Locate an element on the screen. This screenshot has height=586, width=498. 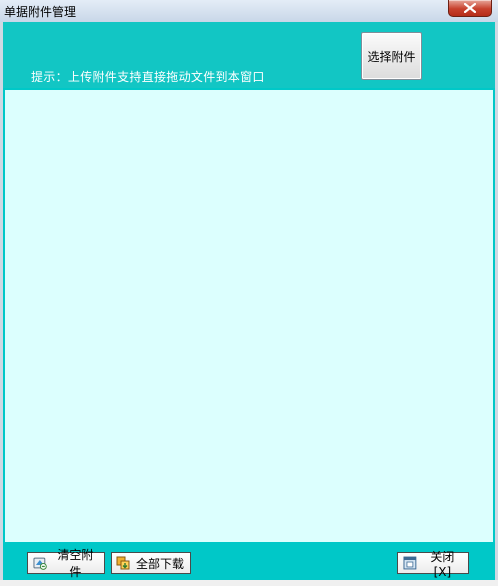
download-all-label: 全部下载 is located at coordinates (160, 563).